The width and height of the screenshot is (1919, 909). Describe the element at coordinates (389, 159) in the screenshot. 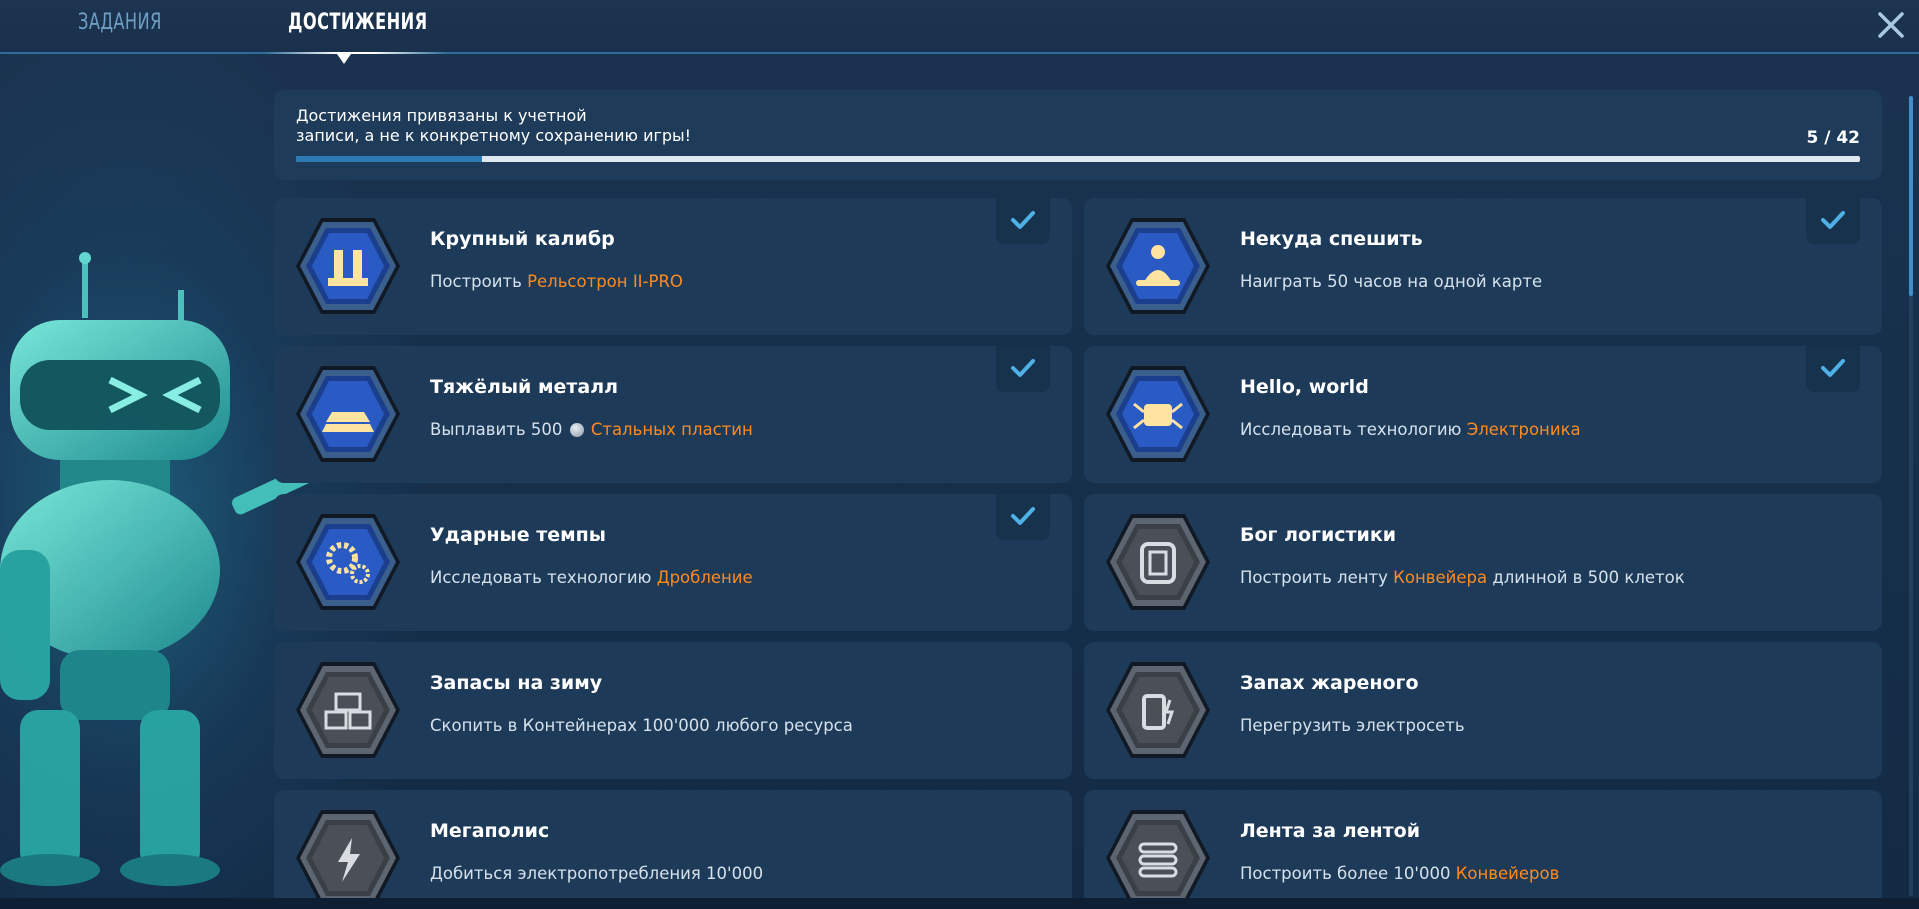

I see `progress-fill` at that location.